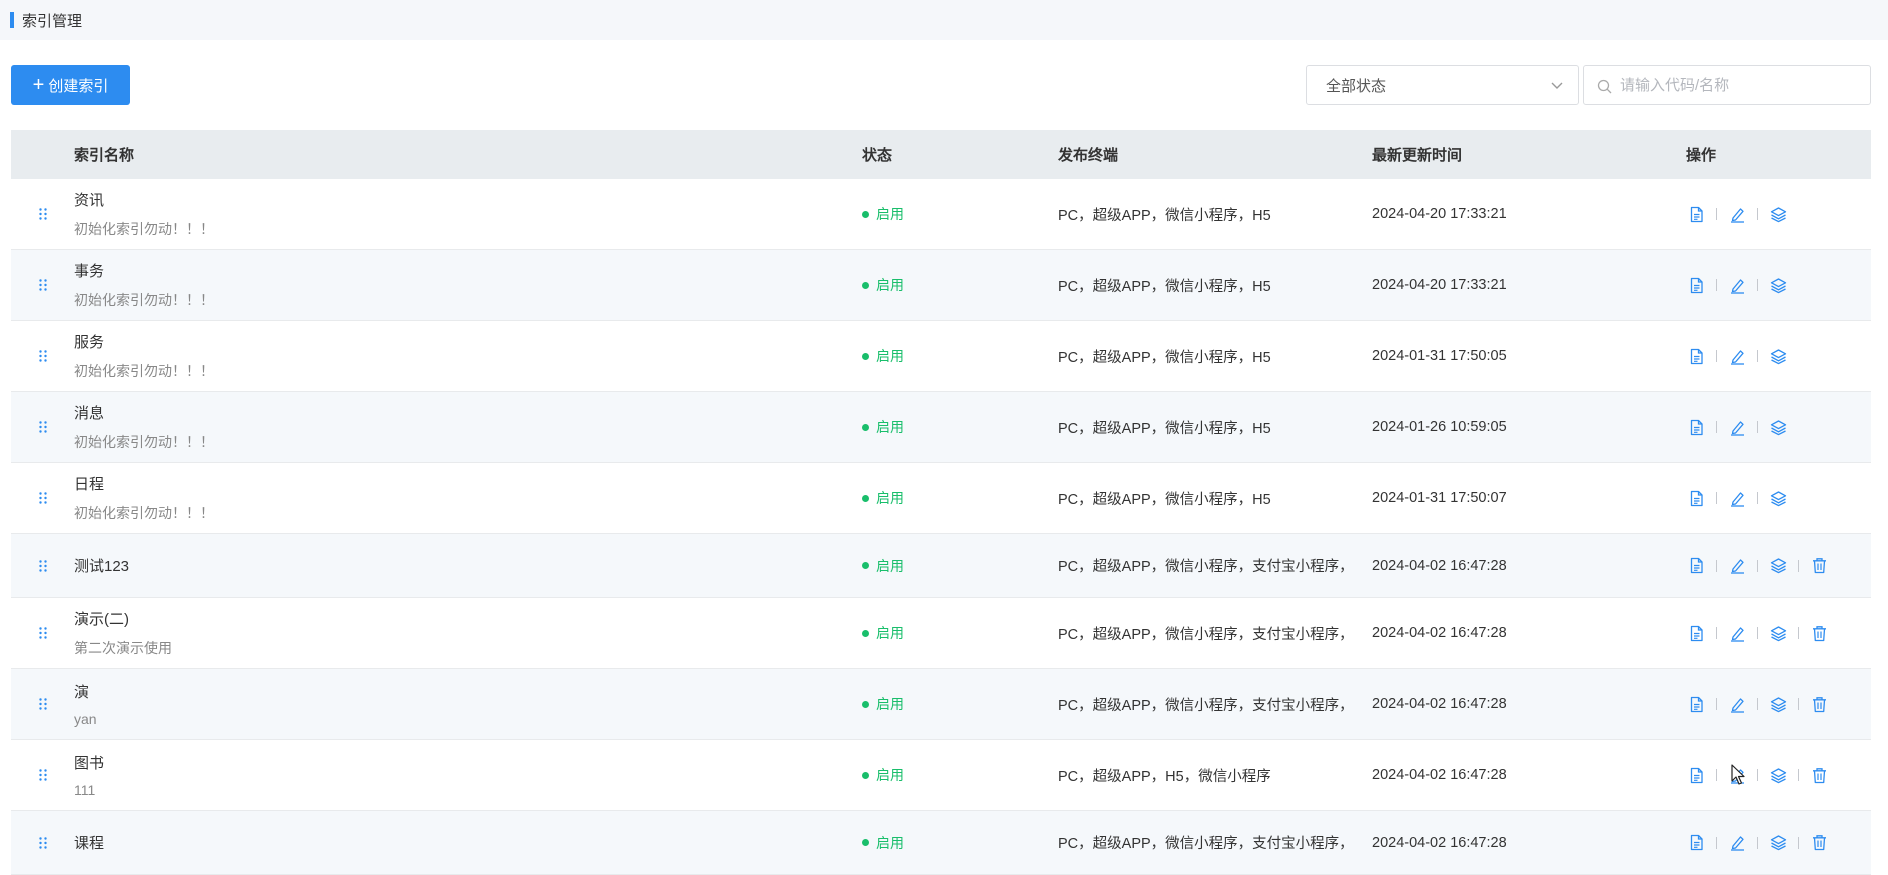 Image resolution: width=1888 pixels, height=875 pixels. Describe the element at coordinates (1740, 85) in the screenshot. I see `search-input` at that location.